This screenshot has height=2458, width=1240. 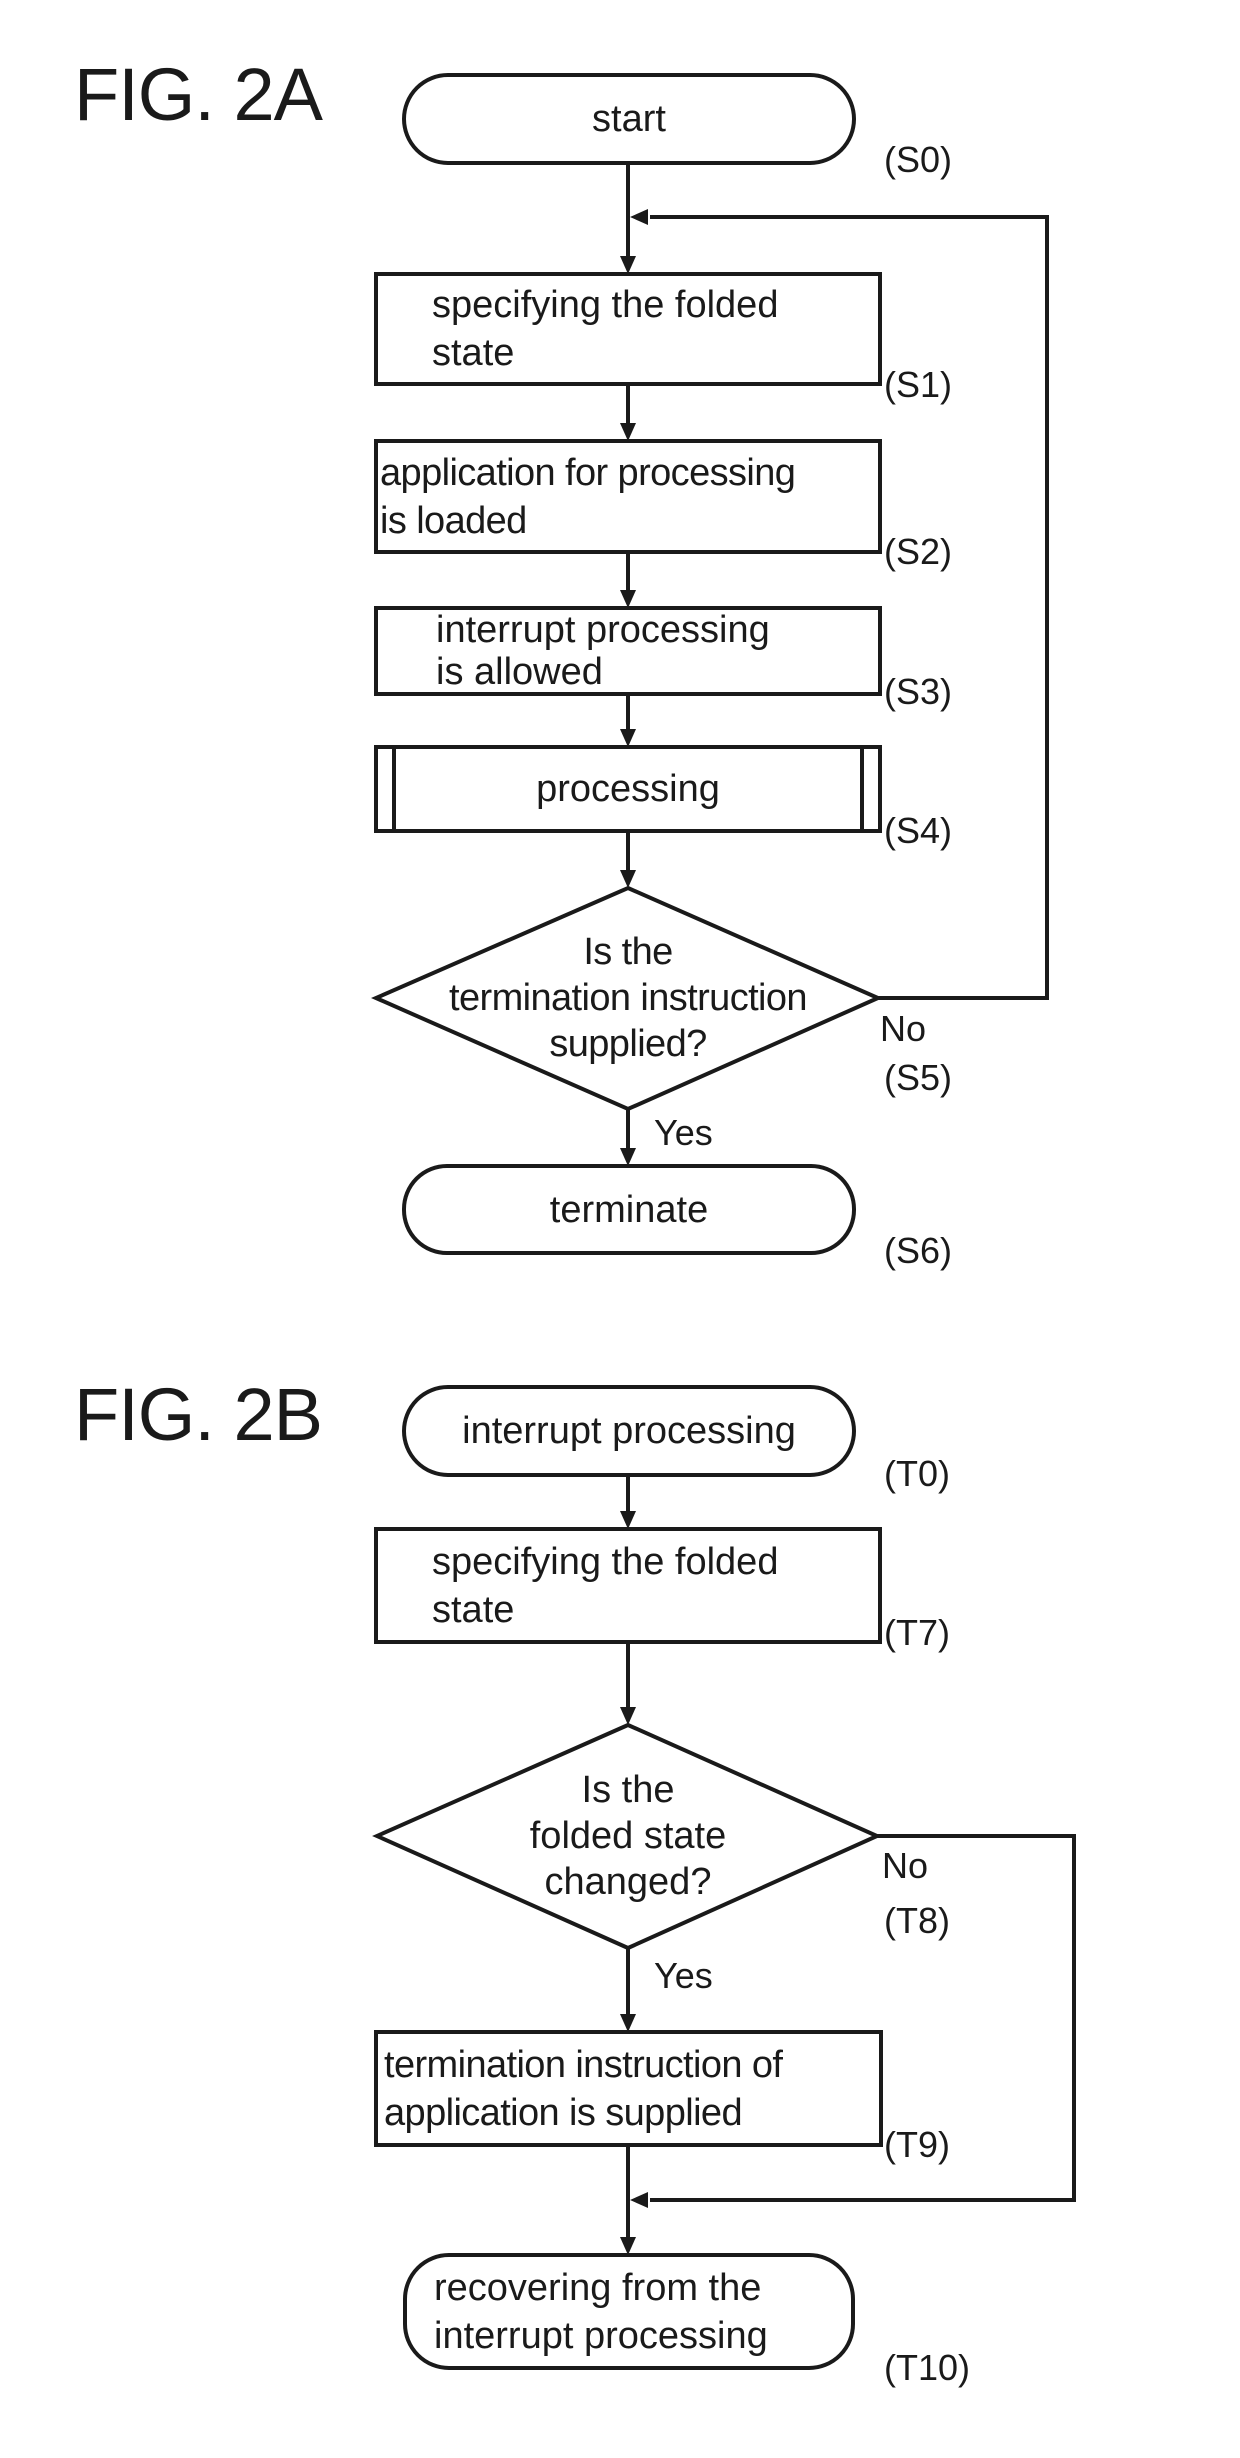 What do you see at coordinates (629, 119) in the screenshot?
I see `node-S0-text: start` at bounding box center [629, 119].